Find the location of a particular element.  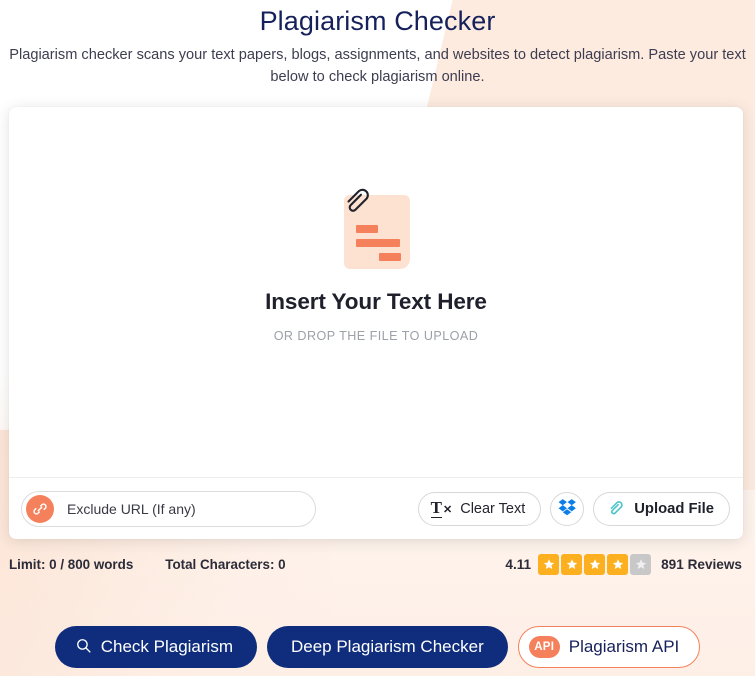

clear-text-button: T ✕ Clear Text is located at coordinates (479, 508).